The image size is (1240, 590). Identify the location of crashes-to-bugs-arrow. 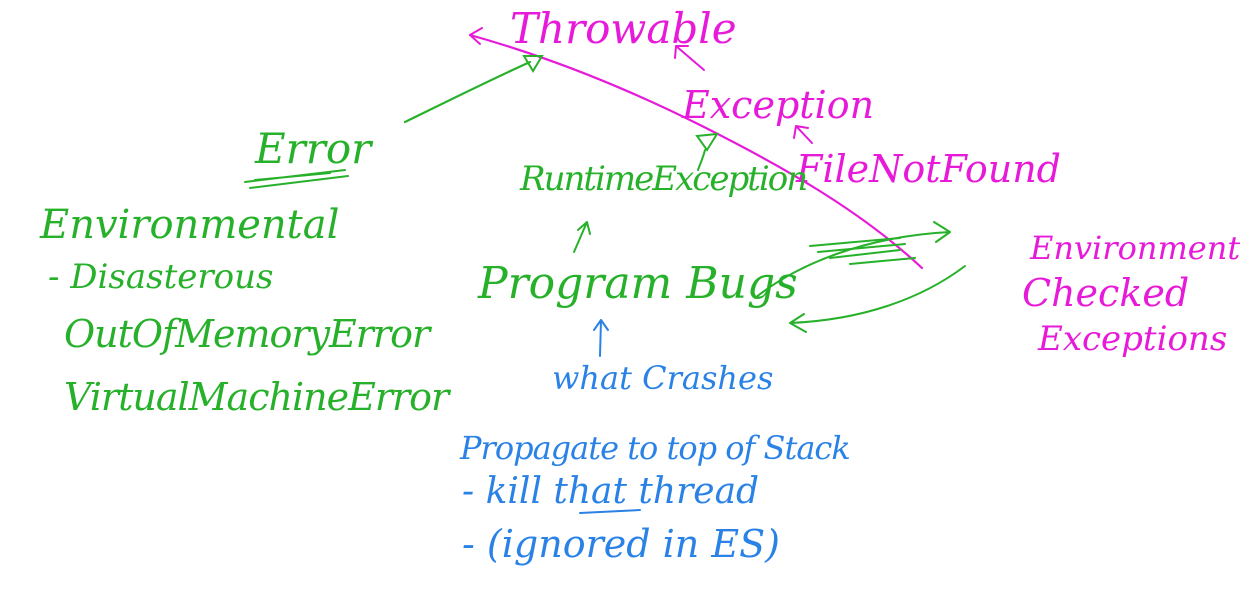
(601, 338).